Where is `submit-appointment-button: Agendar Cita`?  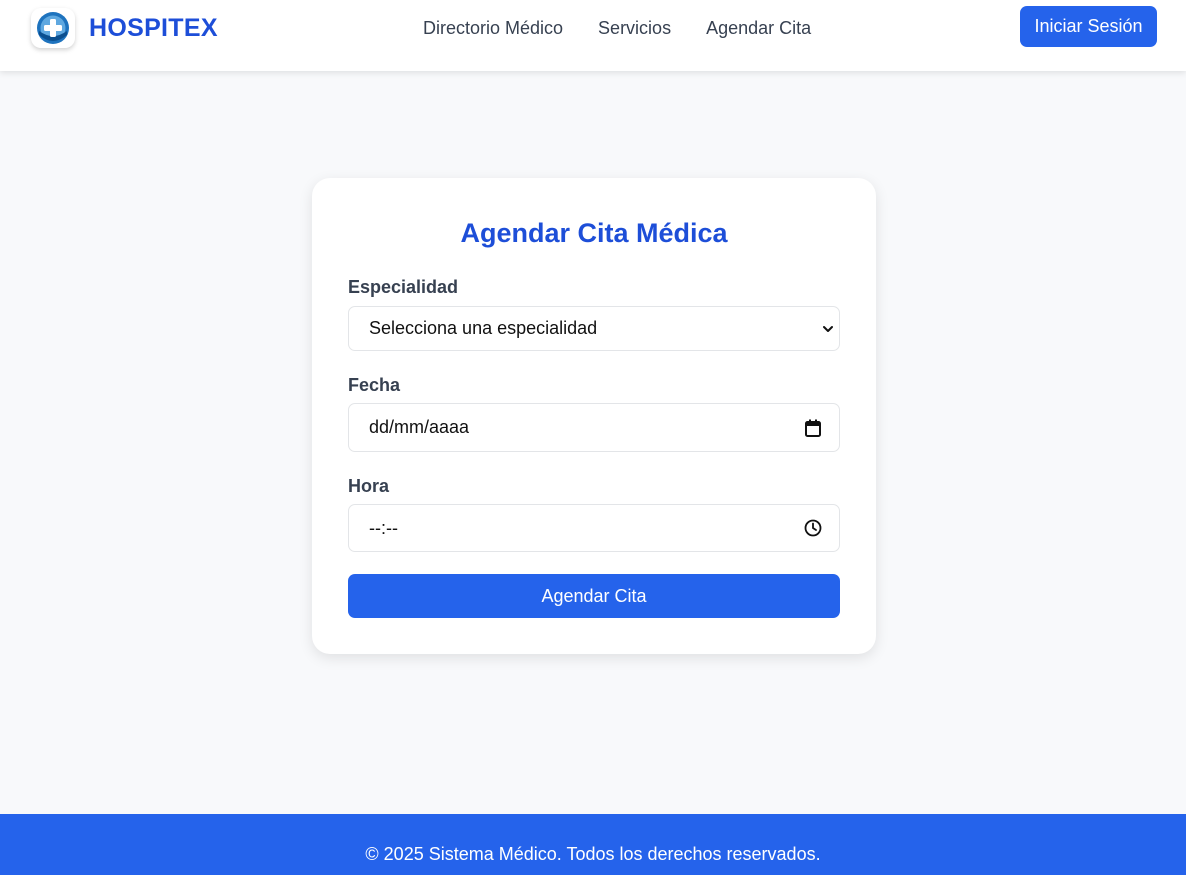
submit-appointment-button: Agendar Cita is located at coordinates (594, 596).